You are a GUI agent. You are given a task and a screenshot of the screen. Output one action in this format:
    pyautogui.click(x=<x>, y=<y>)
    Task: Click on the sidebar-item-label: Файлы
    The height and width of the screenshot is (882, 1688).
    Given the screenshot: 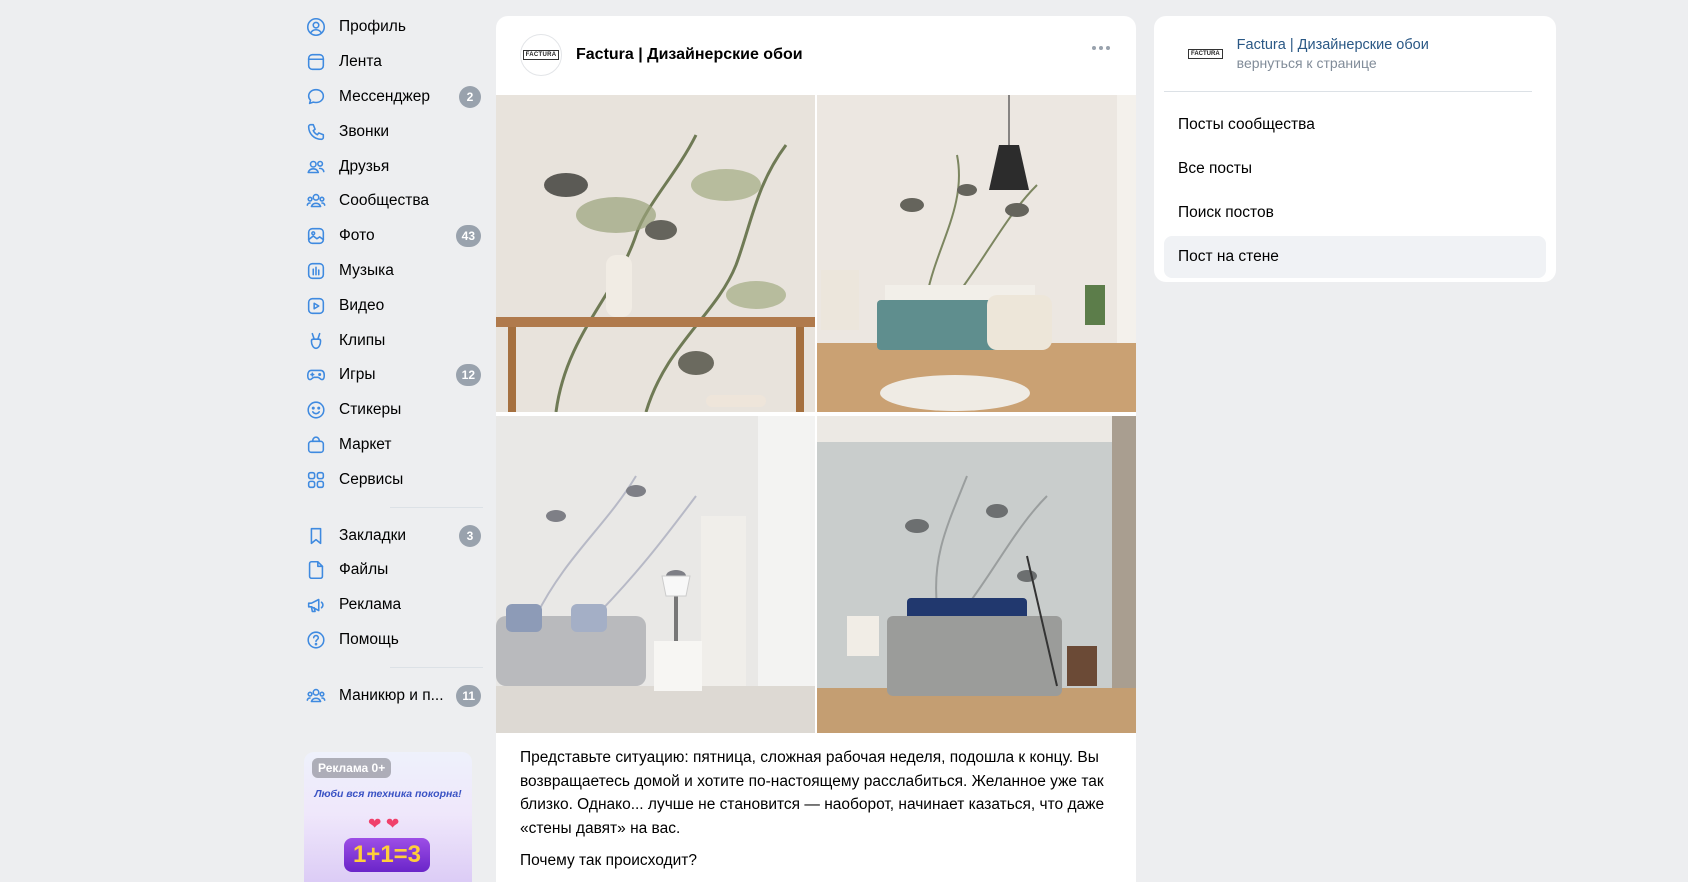 What is the action you would take?
    pyautogui.click(x=364, y=570)
    